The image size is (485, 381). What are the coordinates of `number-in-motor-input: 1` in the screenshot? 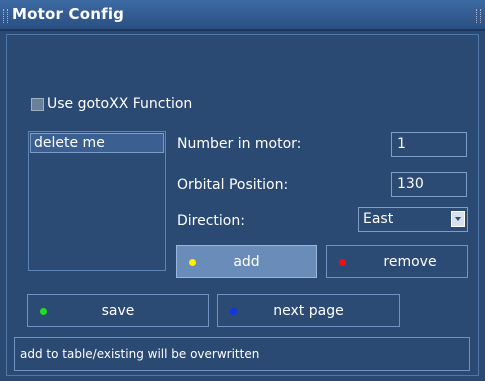 It's located at (429, 144).